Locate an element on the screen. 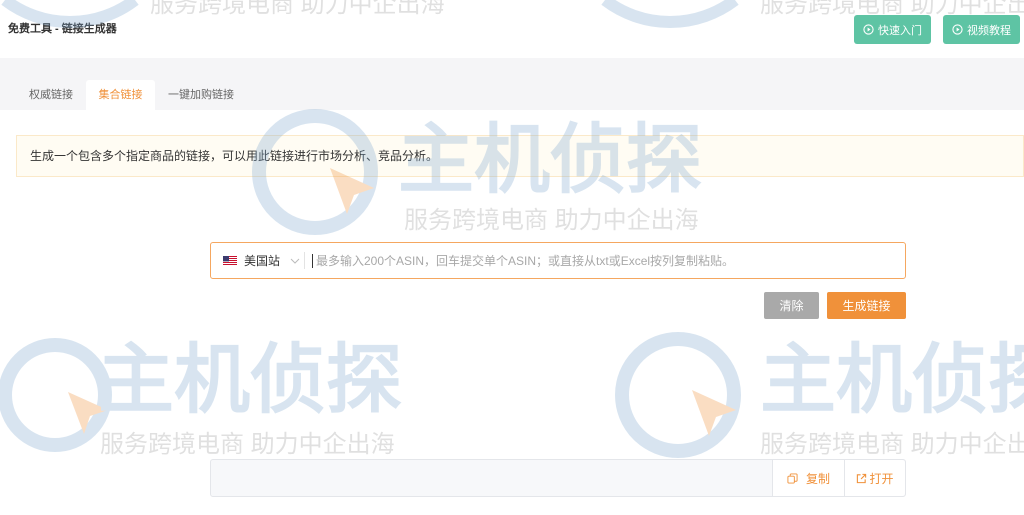  watermark-logo-top is located at coordinates (670, 14).